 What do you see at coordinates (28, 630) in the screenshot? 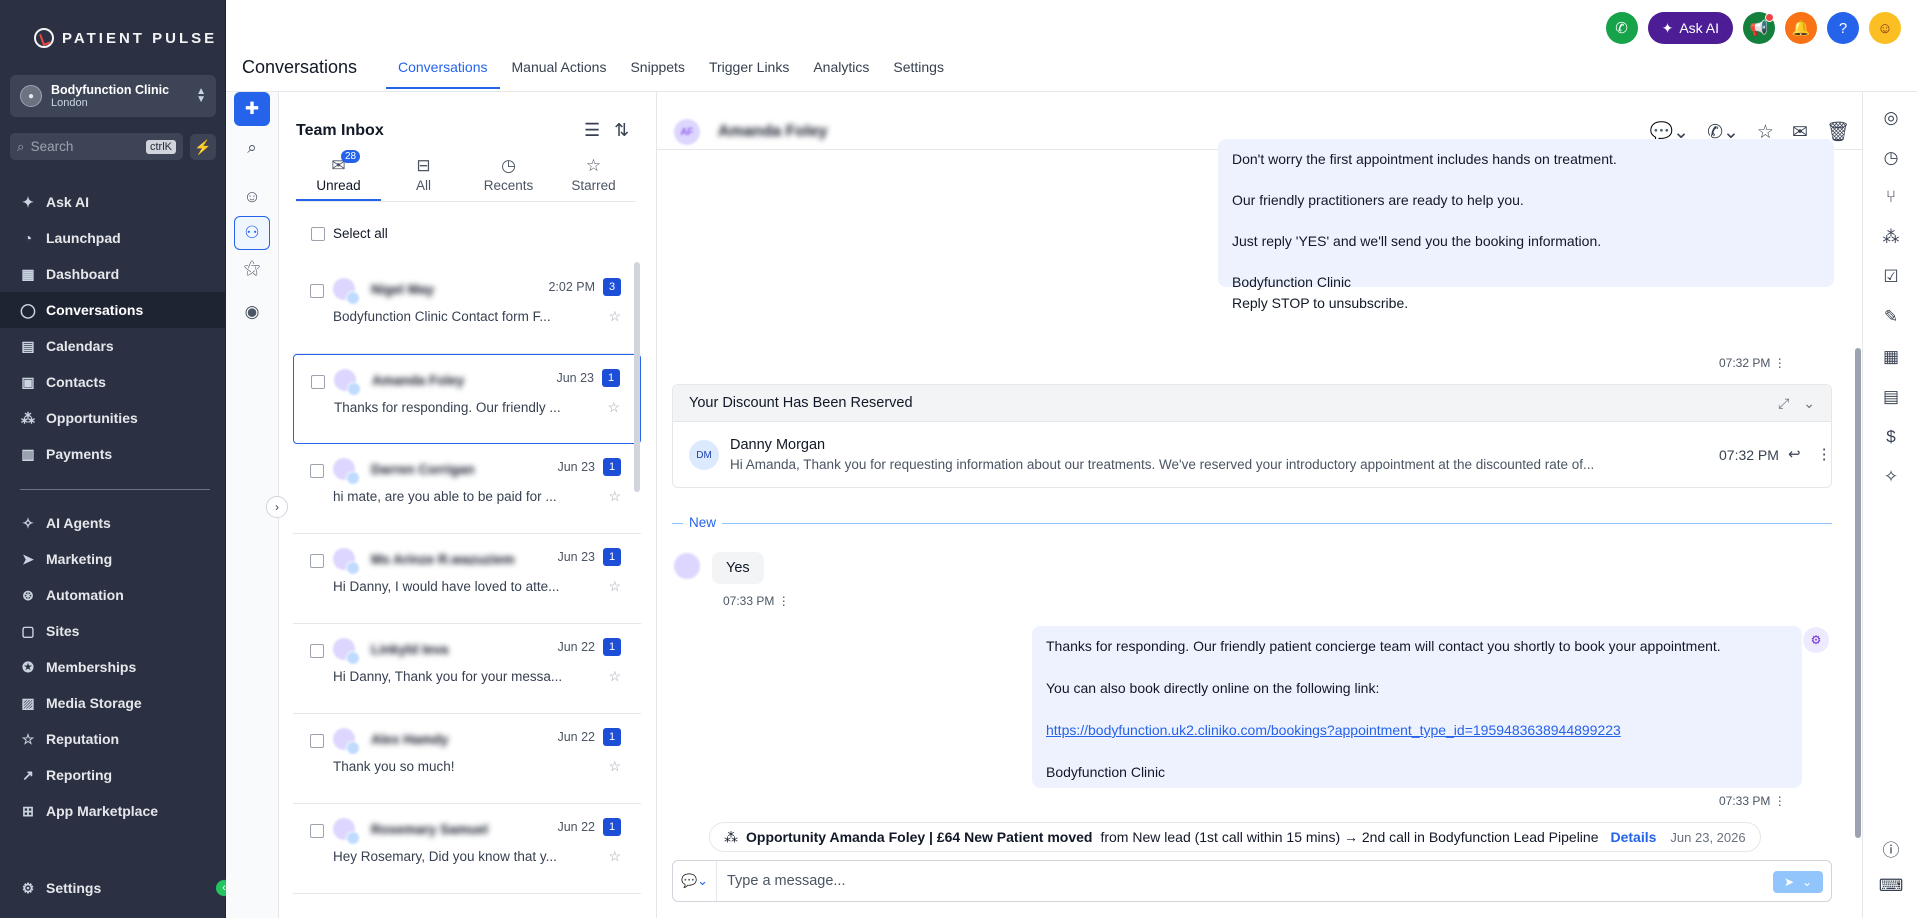
I see `sites-icon: ▢` at bounding box center [28, 630].